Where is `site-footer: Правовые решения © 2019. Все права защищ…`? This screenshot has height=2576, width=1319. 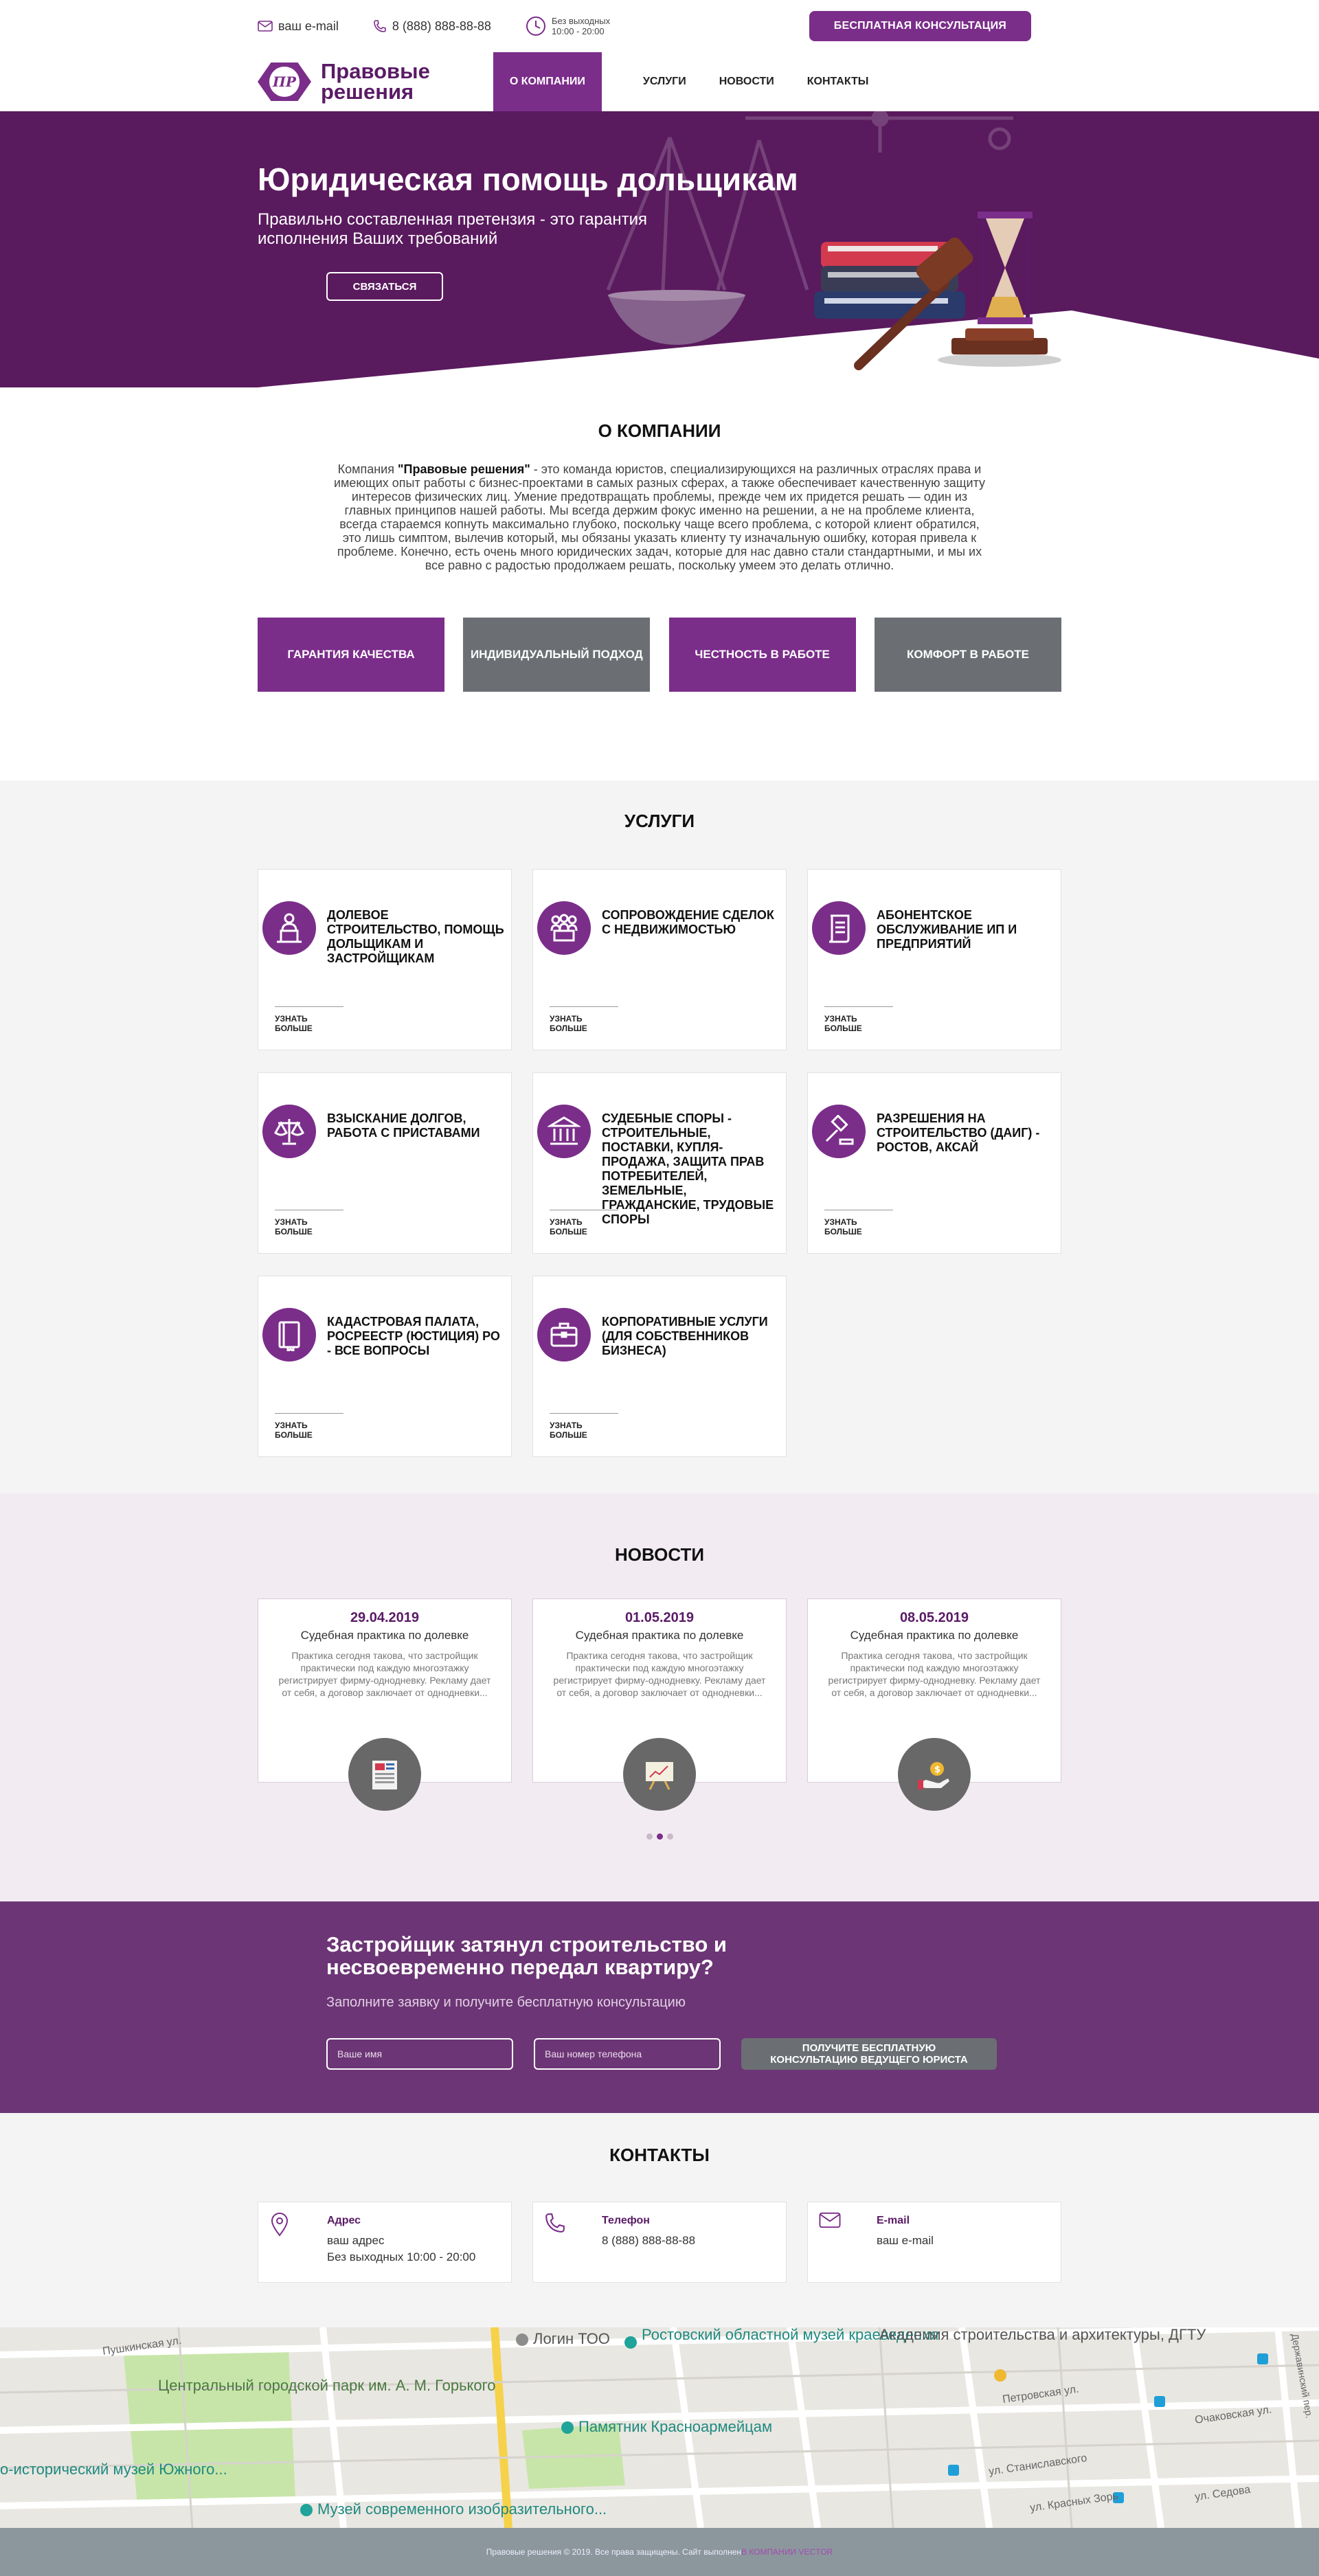
site-footer: Правовые решения © 2019. Все права защищ… is located at coordinates (659, 2552).